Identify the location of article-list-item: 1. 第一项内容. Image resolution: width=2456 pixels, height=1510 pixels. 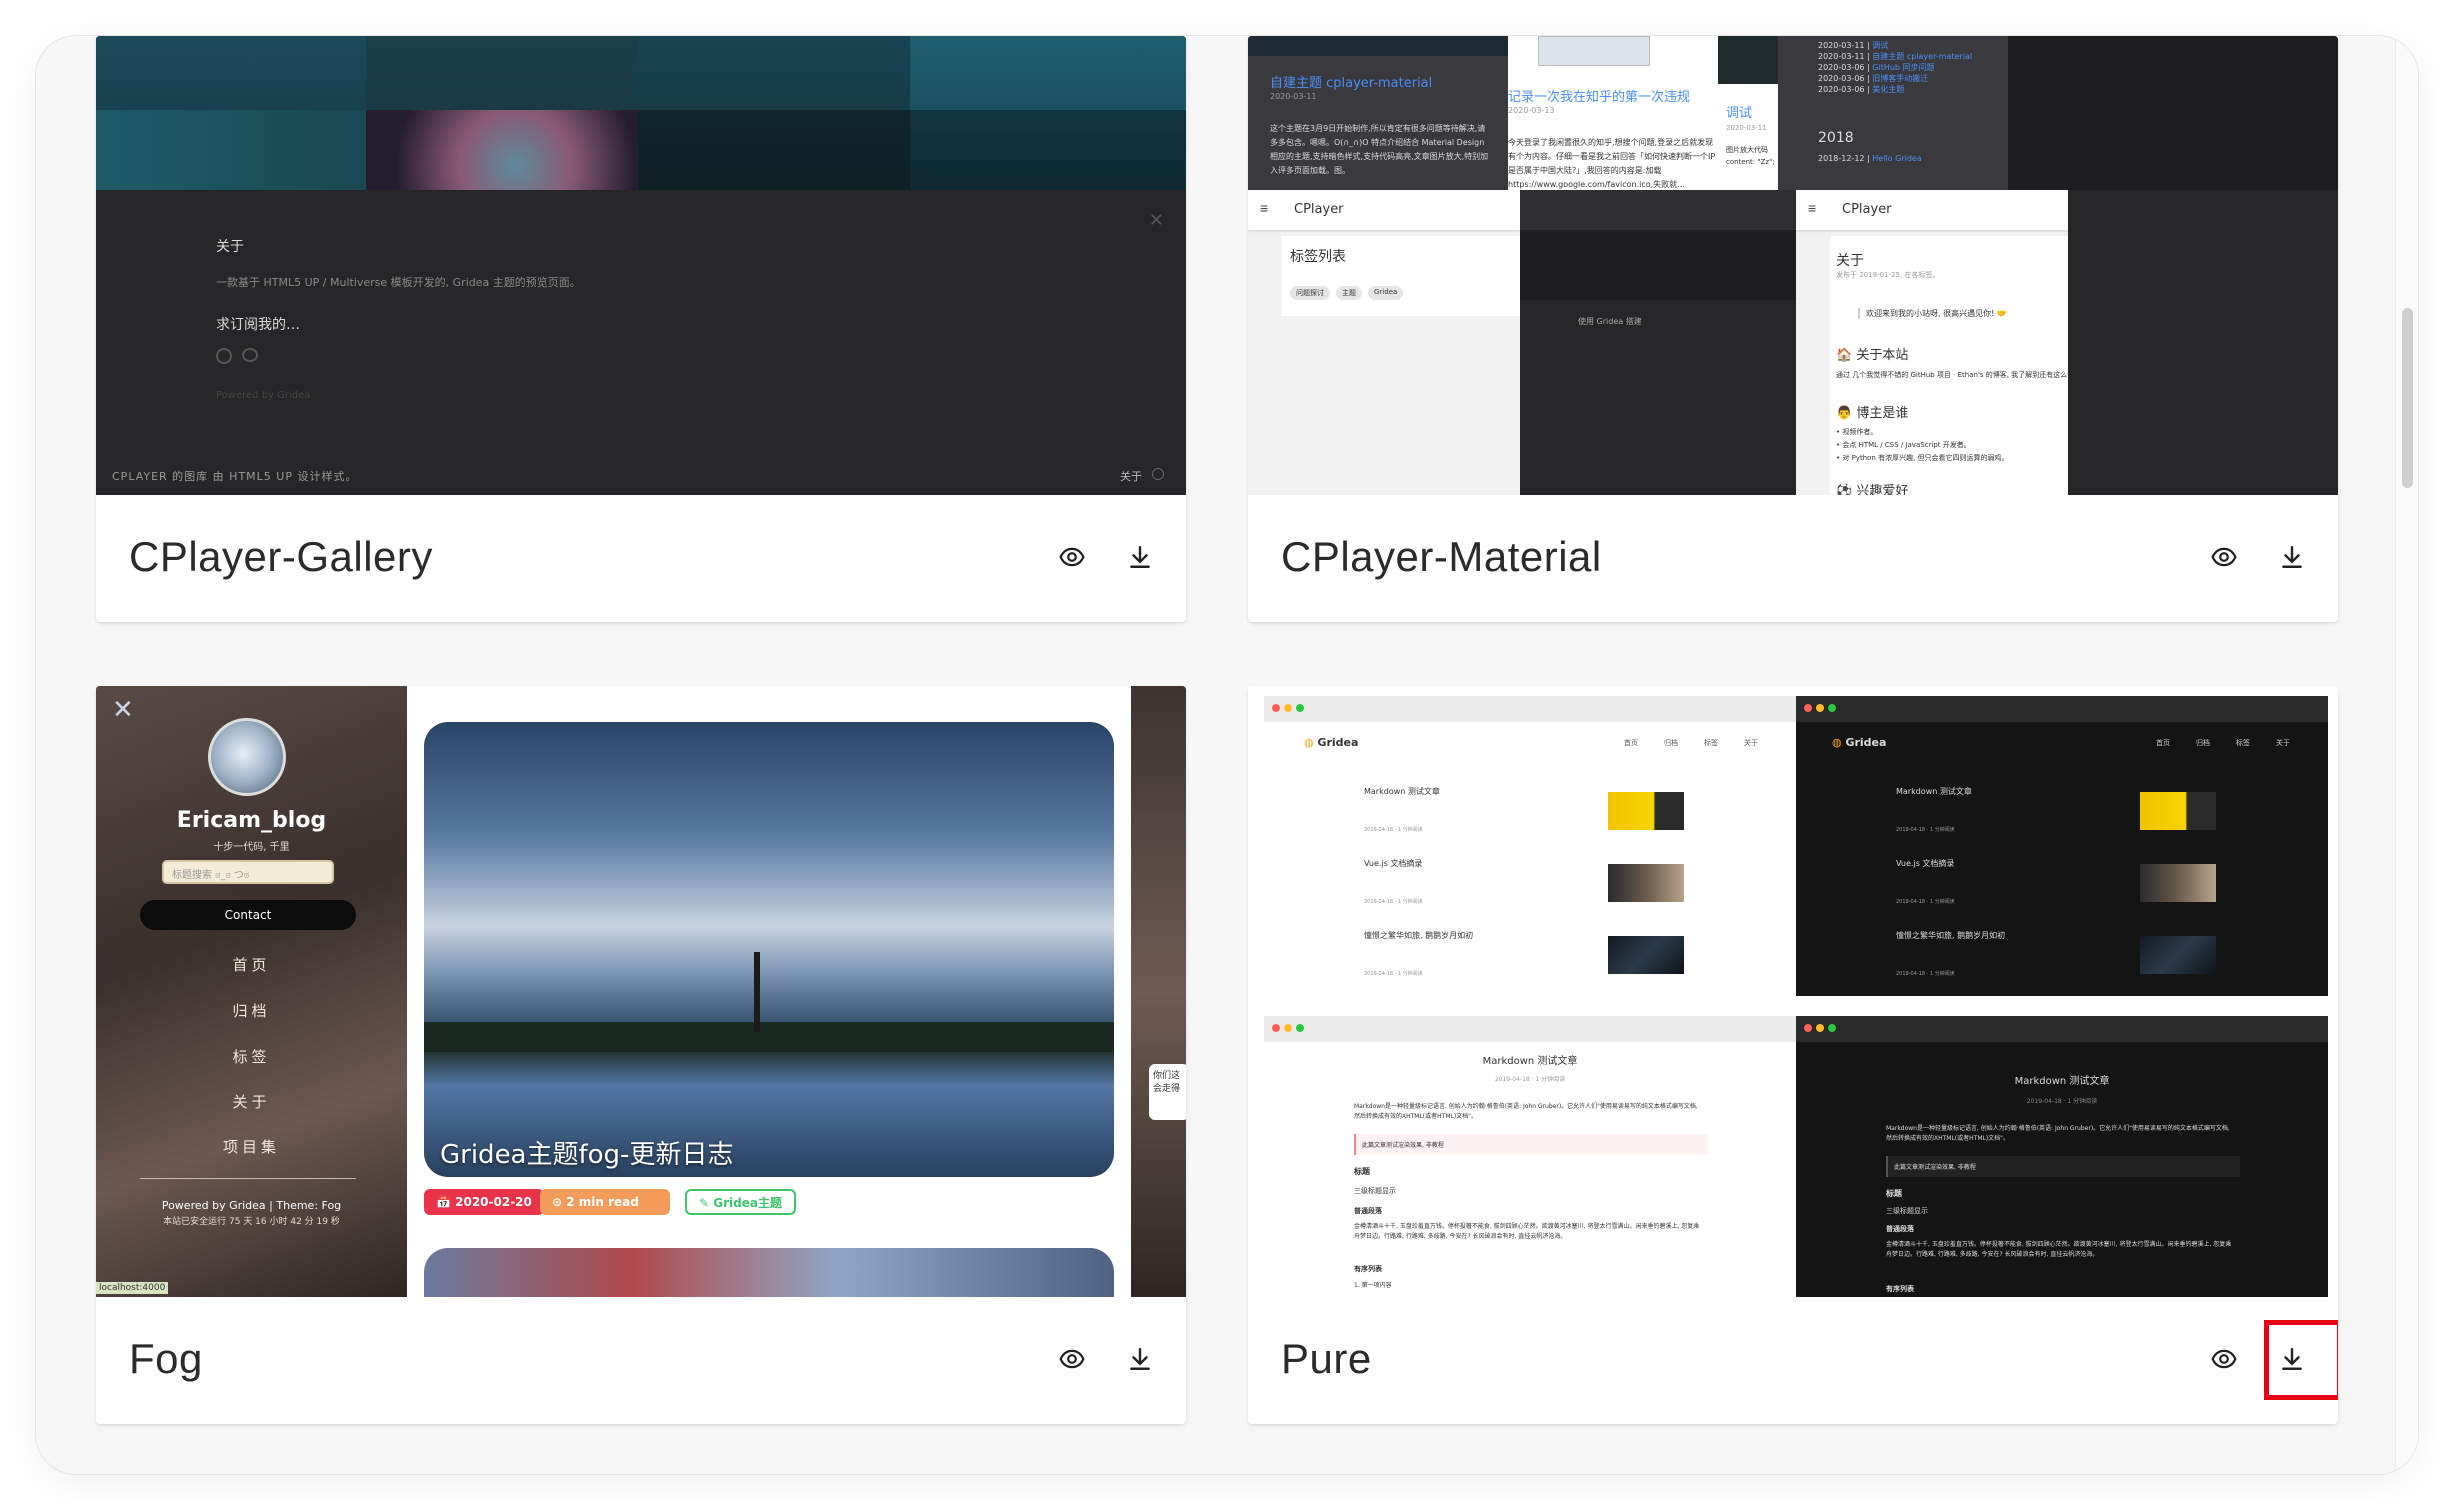
(1373, 1285).